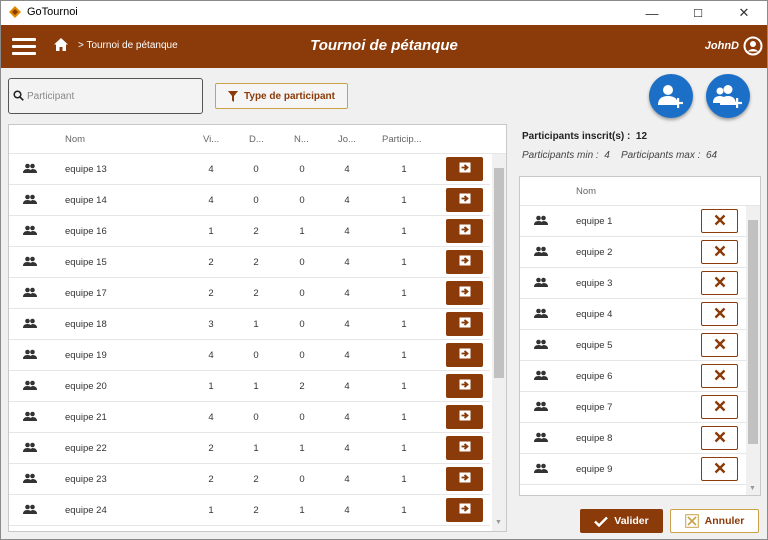 This screenshot has width=768, height=540. Describe the element at coordinates (586, 191) in the screenshot. I see `col-nom-right: Nom` at that location.